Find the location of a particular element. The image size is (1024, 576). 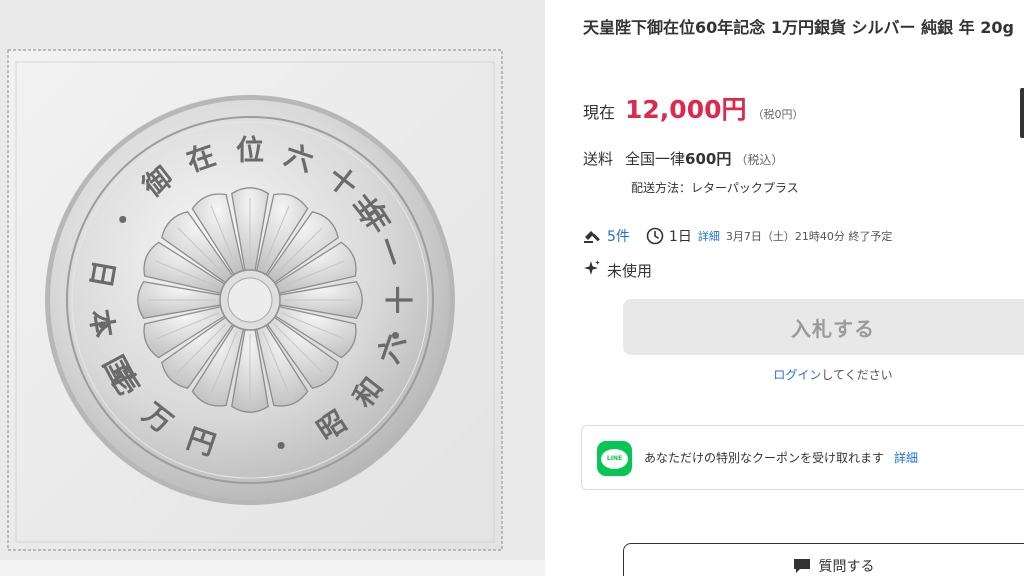

gallery-footer-strip is located at coordinates (272, 568).